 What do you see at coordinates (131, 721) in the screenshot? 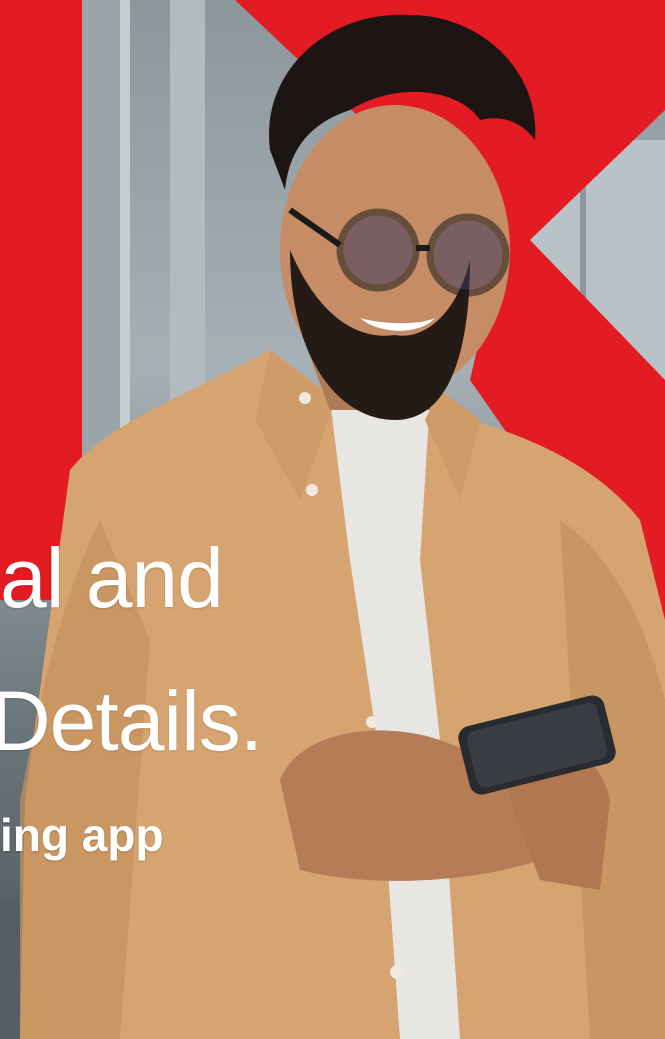
I see `headline-line-2: Details.` at bounding box center [131, 721].